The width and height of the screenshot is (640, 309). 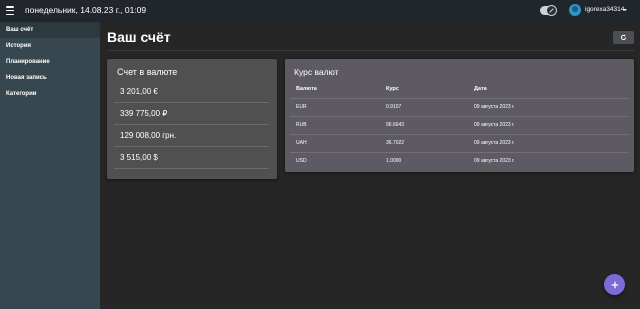 I want to click on table-row: USD 1.0000 09 августа 2023 г., so click(x=459, y=161).